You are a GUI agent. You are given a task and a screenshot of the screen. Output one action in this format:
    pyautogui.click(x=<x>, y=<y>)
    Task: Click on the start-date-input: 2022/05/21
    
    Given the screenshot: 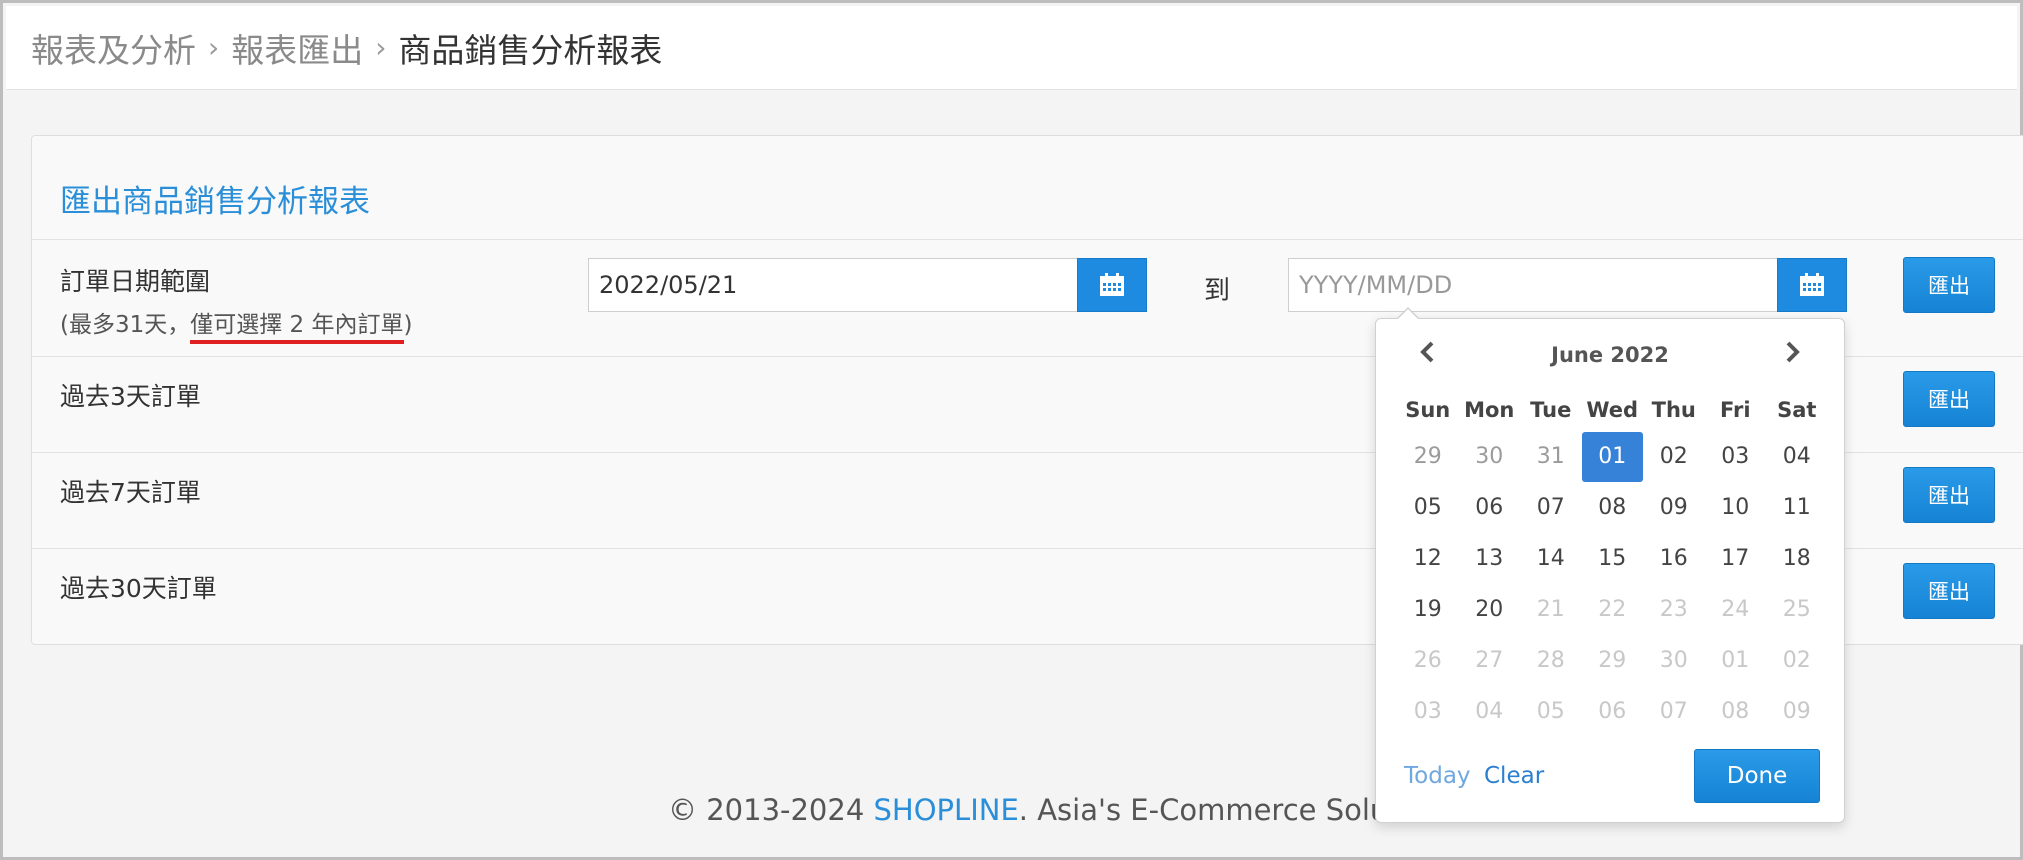 What is the action you would take?
    pyautogui.click(x=838, y=285)
    